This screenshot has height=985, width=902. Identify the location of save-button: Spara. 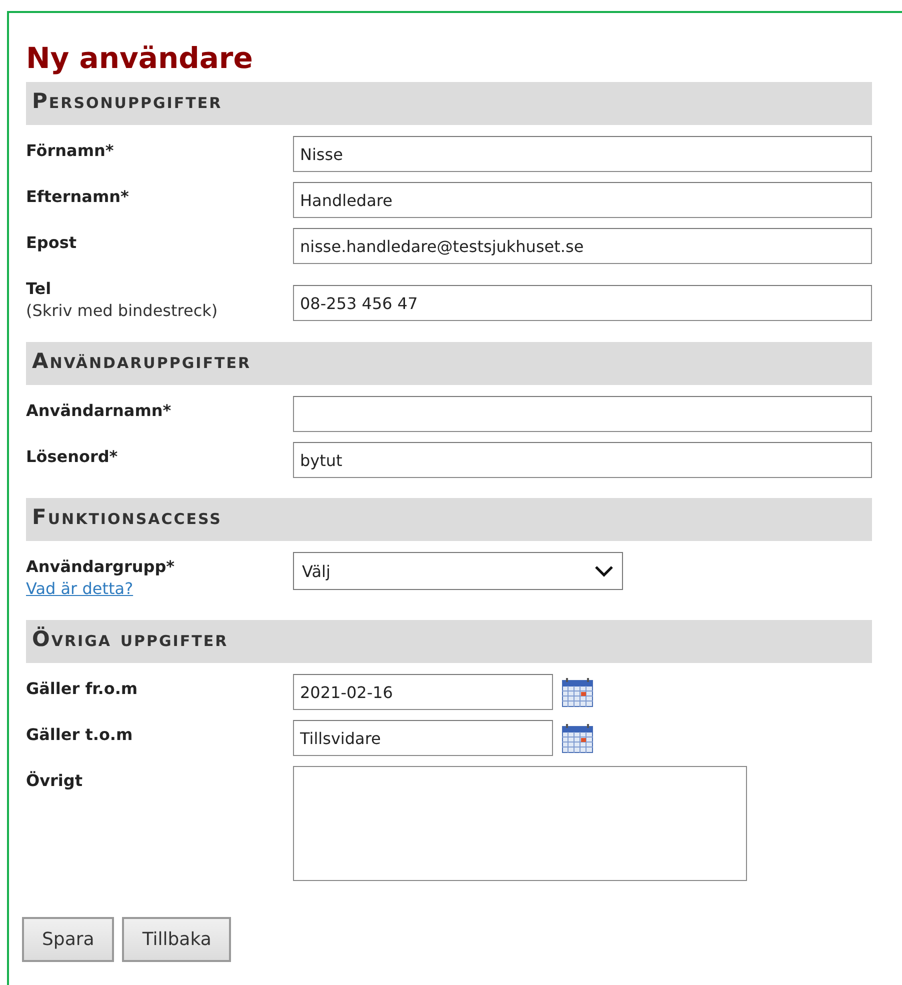
(68, 939).